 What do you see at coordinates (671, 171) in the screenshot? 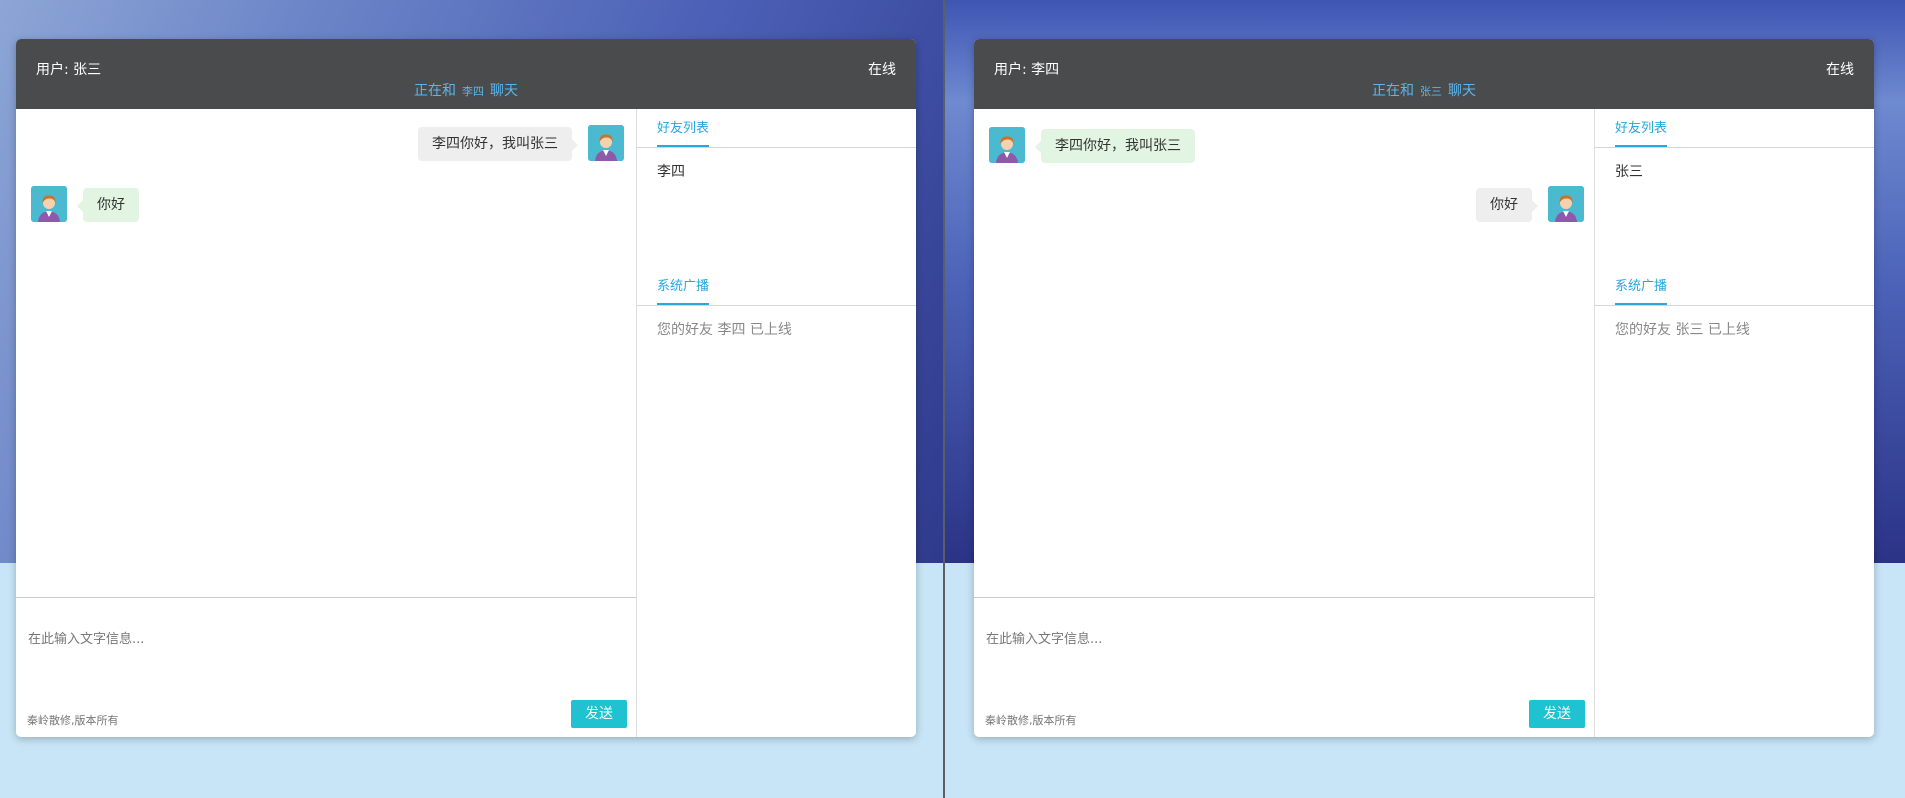
I see `friend-item: 李四` at bounding box center [671, 171].